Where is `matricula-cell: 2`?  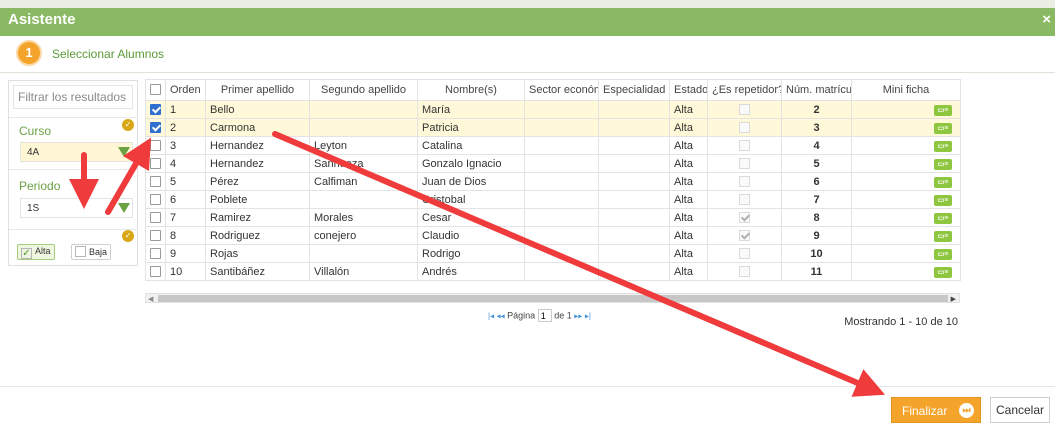 matricula-cell: 2 is located at coordinates (816, 109).